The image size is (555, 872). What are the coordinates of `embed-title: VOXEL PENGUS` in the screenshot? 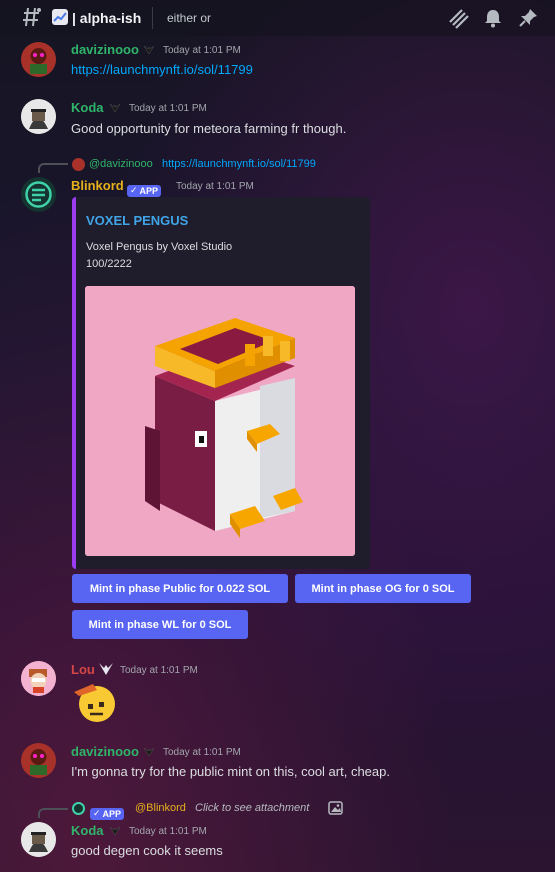 It's located at (137, 220).